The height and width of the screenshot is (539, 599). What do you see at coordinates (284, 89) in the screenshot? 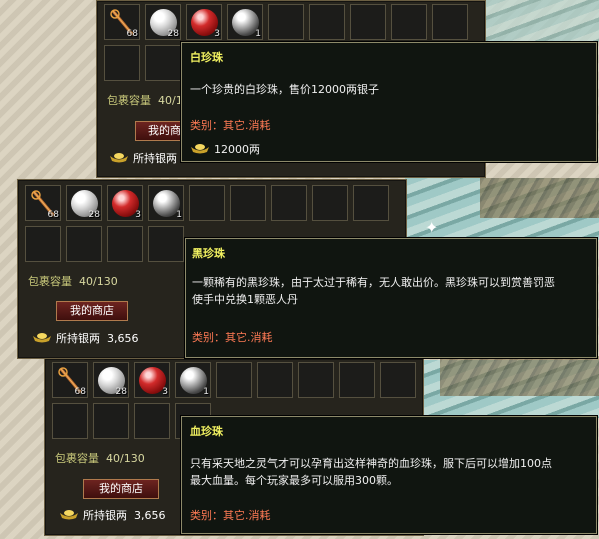
I see `tooltip-description: 一个珍贵的白珍珠，售价12000两银子` at bounding box center [284, 89].